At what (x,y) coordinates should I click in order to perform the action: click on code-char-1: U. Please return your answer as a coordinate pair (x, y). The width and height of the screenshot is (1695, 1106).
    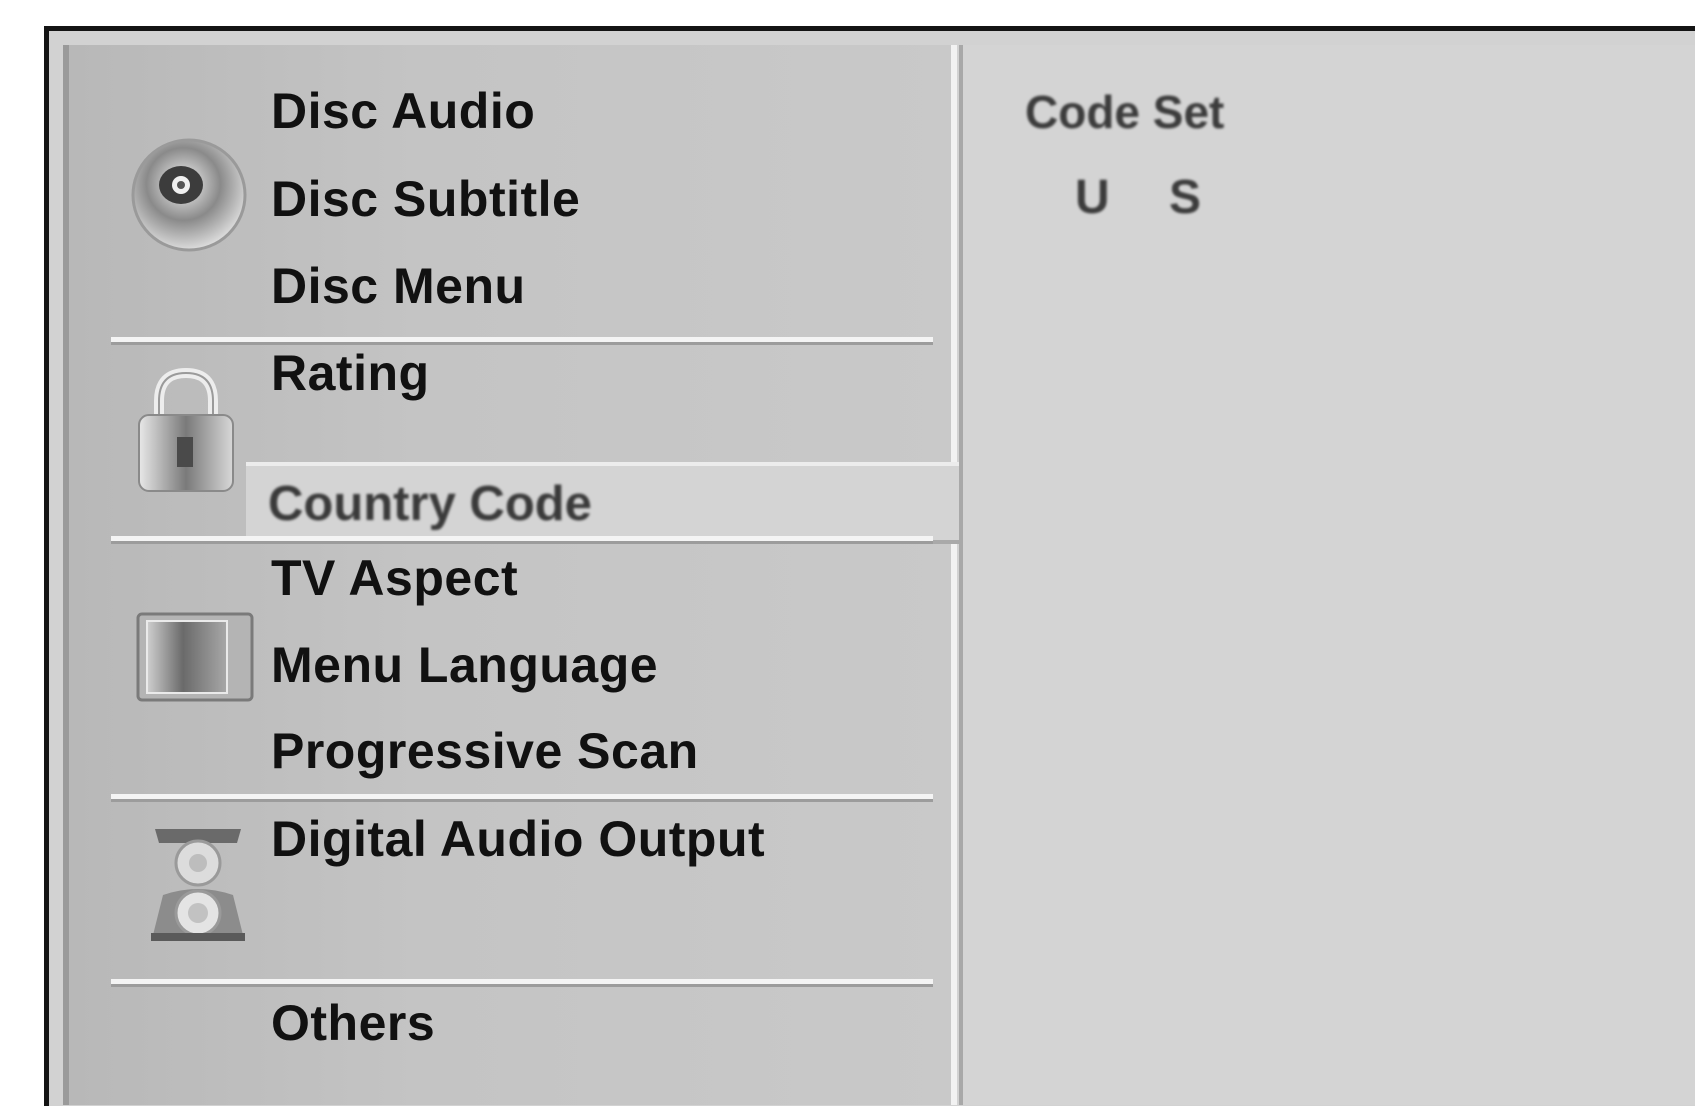
    Looking at the image, I should click on (1092, 197).